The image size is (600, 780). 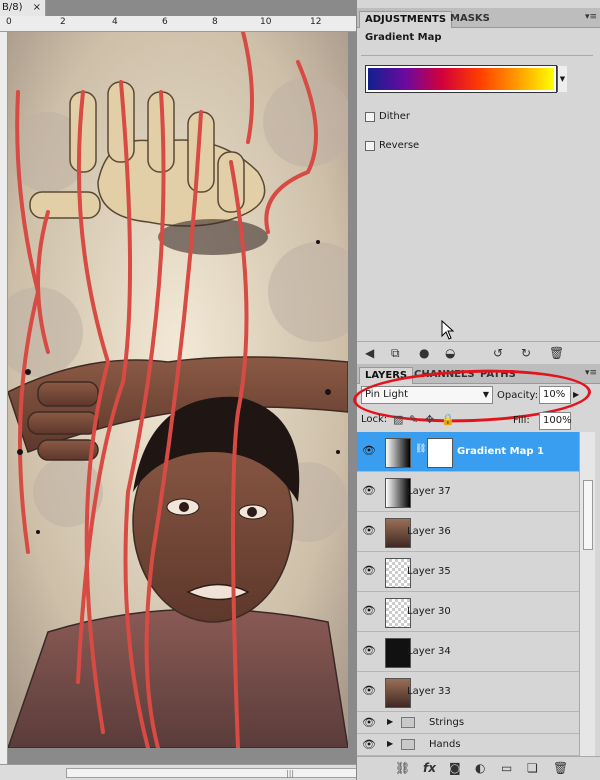 I want to click on ruler-number: 12, so click(x=316, y=22).